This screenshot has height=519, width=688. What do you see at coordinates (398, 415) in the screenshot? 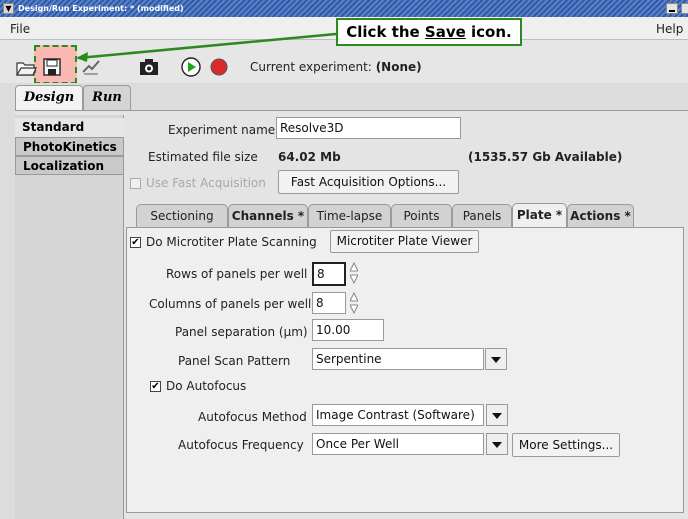
I see `autofocus-method-select: Image Contrast (Software)` at bounding box center [398, 415].